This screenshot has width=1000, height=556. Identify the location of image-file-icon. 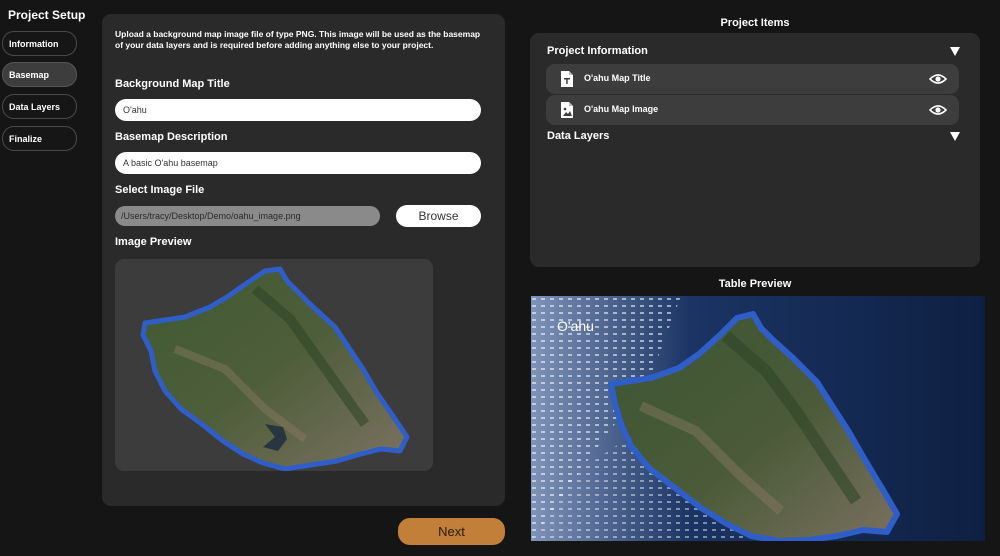
(567, 110).